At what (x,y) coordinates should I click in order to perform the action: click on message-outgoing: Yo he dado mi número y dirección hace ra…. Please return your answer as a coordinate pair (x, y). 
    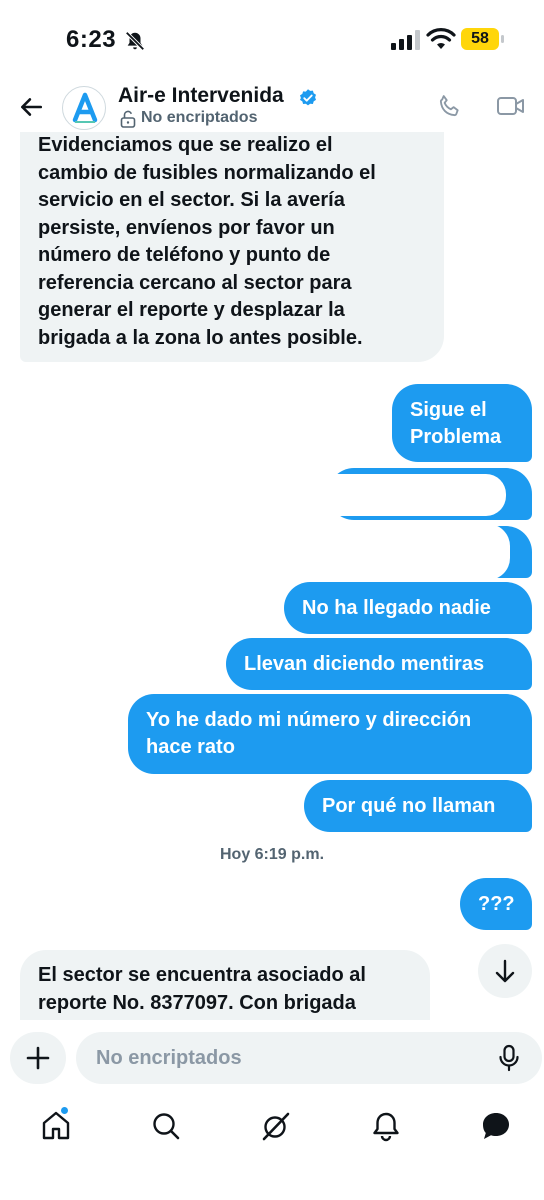
    Looking at the image, I should click on (330, 734).